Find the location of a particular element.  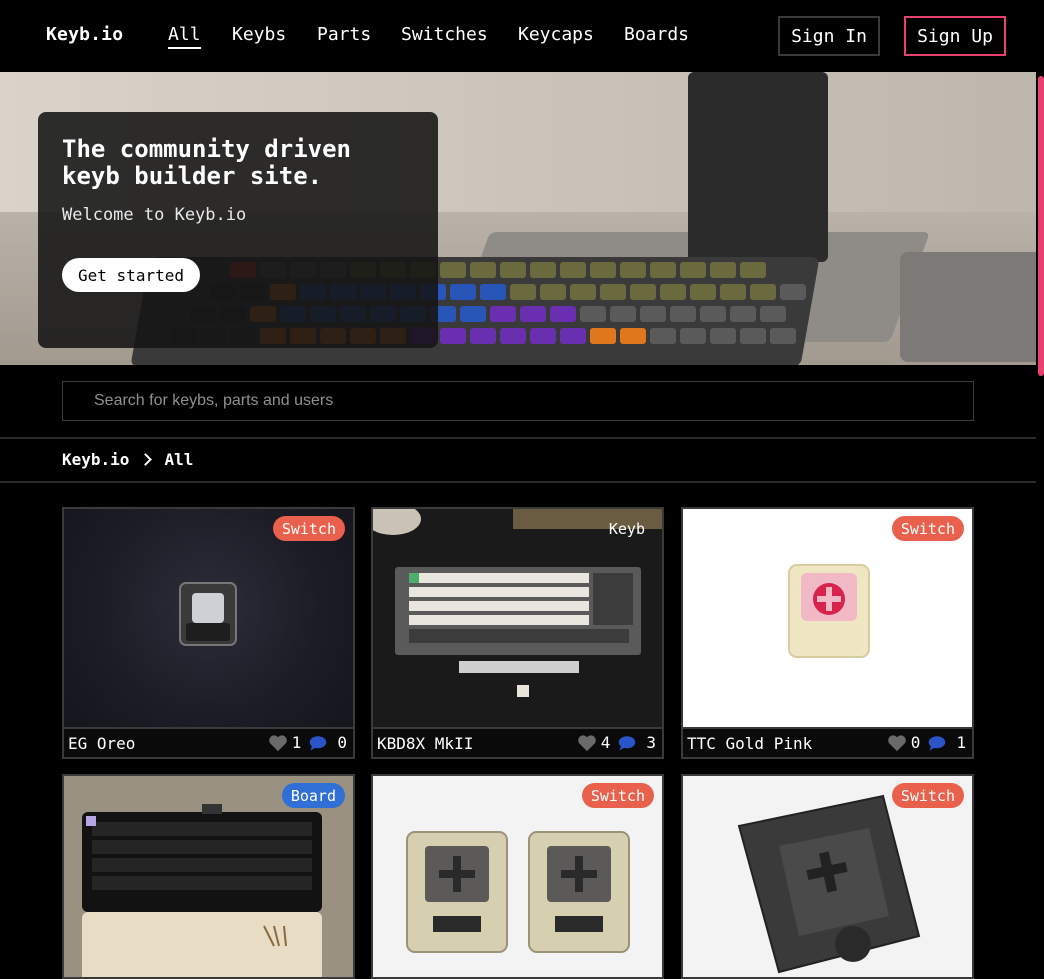

search-box is located at coordinates (518, 401).